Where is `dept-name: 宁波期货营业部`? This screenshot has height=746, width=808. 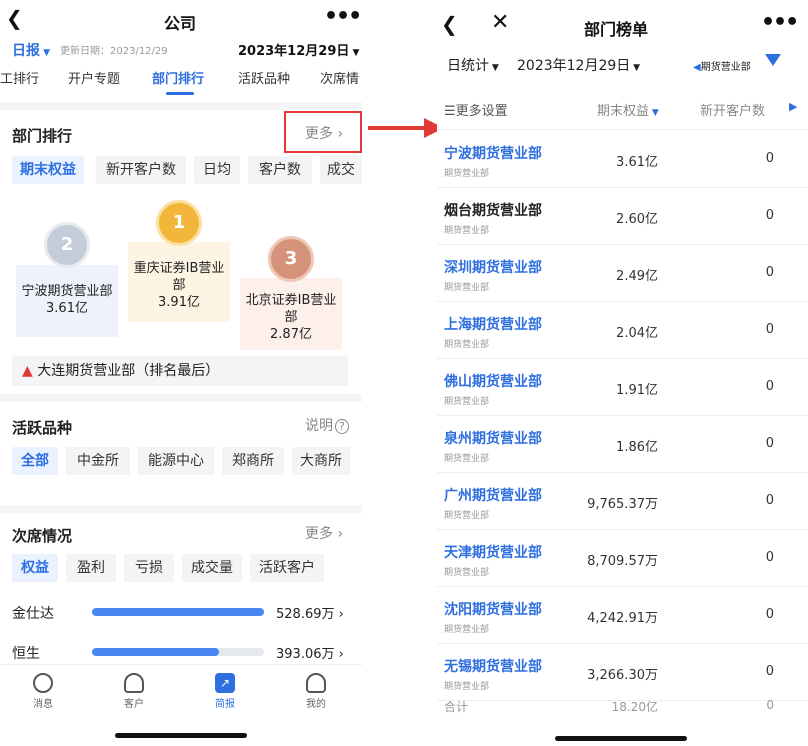
dept-name: 宁波期货营业部 is located at coordinates (493, 153).